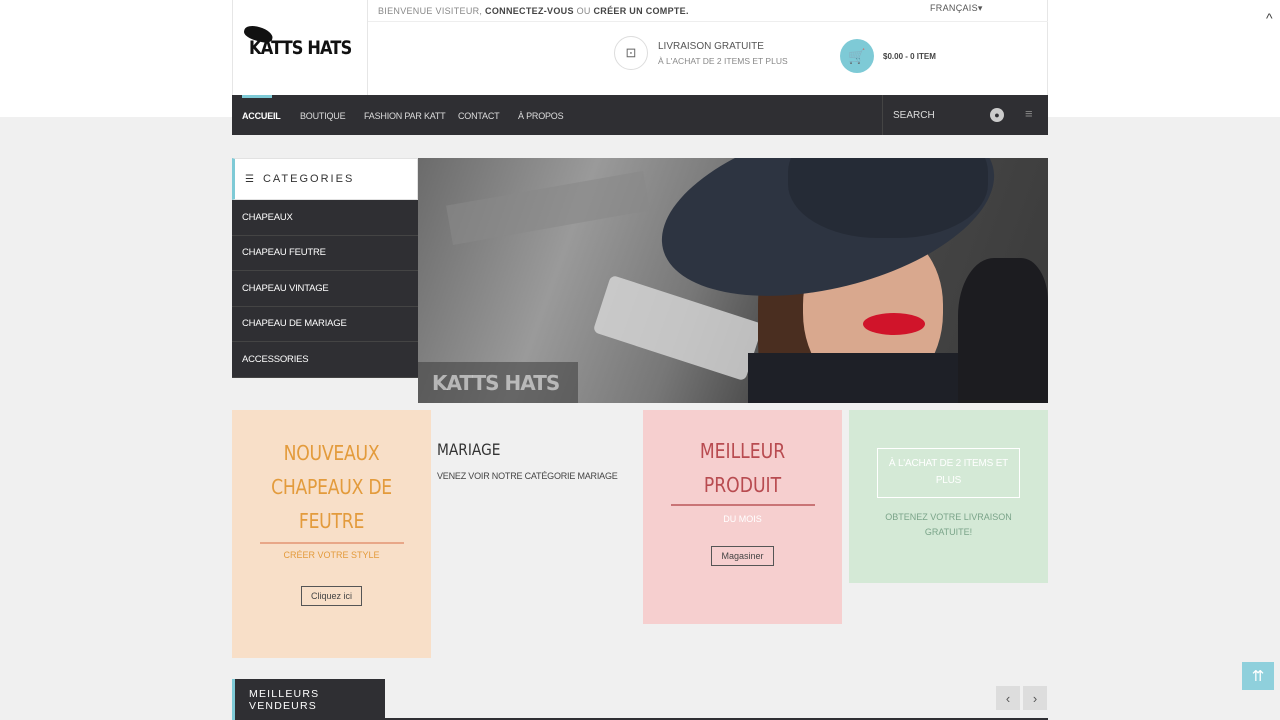 The width and height of the screenshot is (1280, 720). I want to click on promo-best-line2: PRODUIT, so click(742, 485).